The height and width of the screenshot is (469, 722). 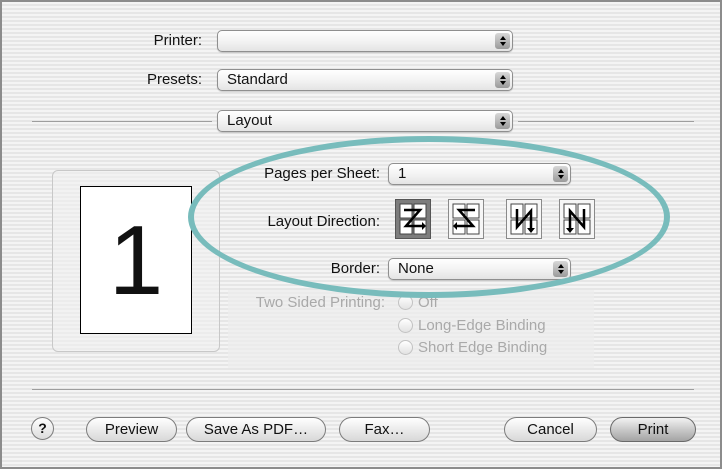 I want to click on pages-per-sheet-select: 1, so click(x=479, y=174).